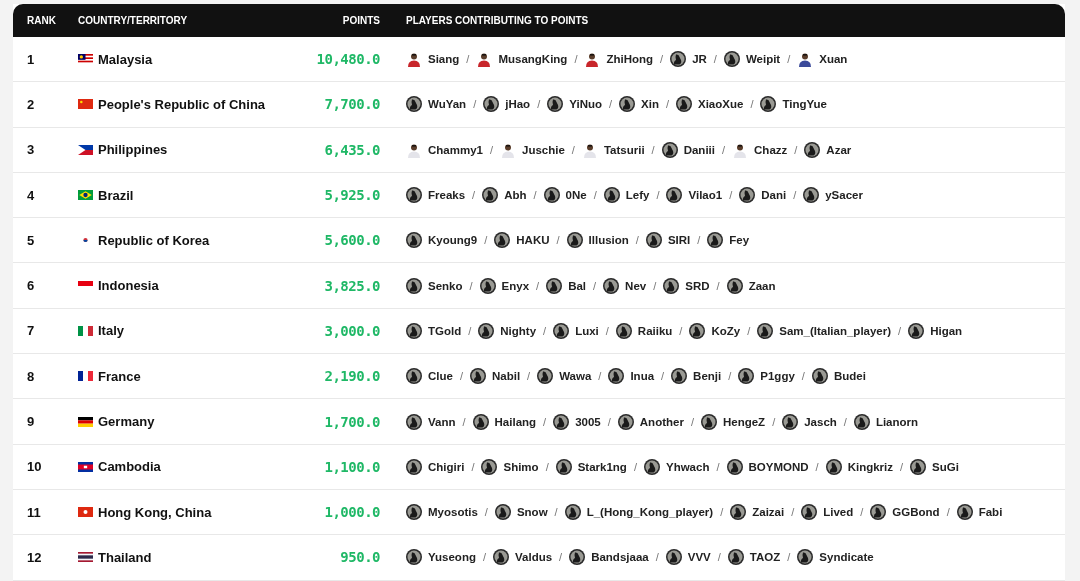 The width and height of the screenshot is (1080, 581). What do you see at coordinates (182, 104) in the screenshot?
I see `country-name: People's Republic of China` at bounding box center [182, 104].